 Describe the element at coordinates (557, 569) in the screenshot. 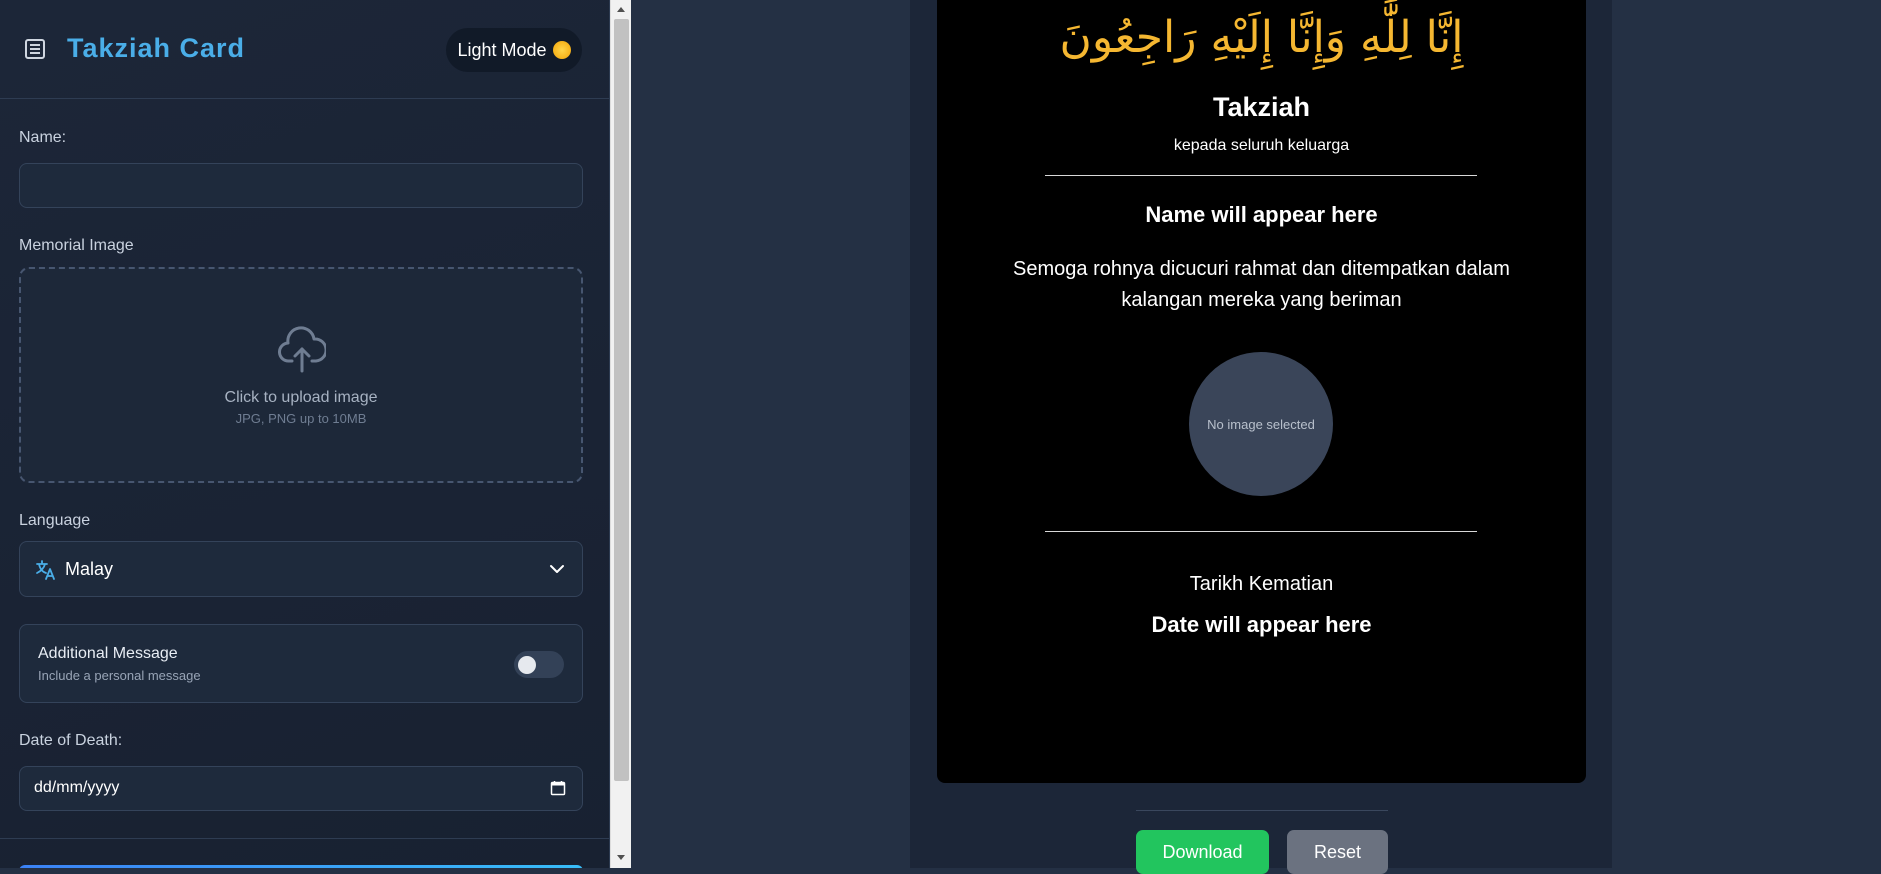

I see `chevron-down-icon` at that location.